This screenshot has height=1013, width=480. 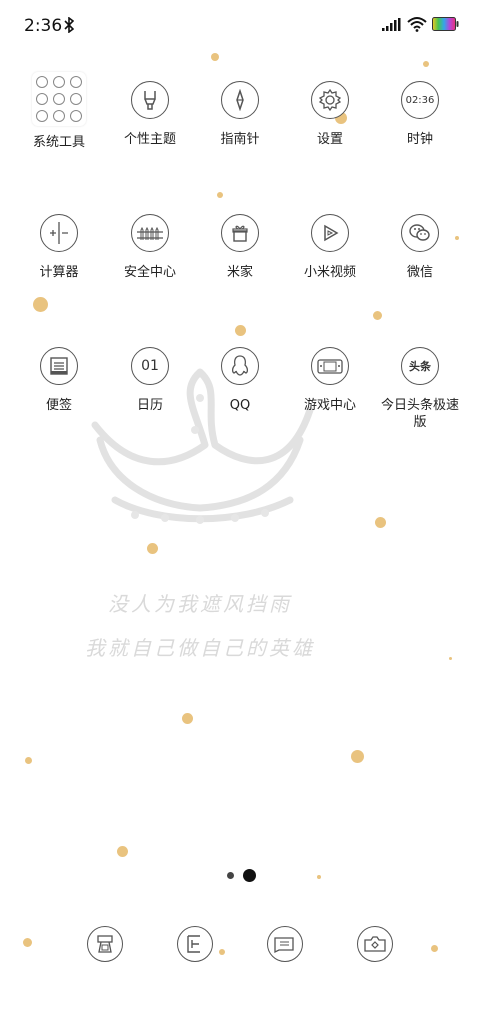 What do you see at coordinates (330, 233) in the screenshot?
I see `play-icon` at bounding box center [330, 233].